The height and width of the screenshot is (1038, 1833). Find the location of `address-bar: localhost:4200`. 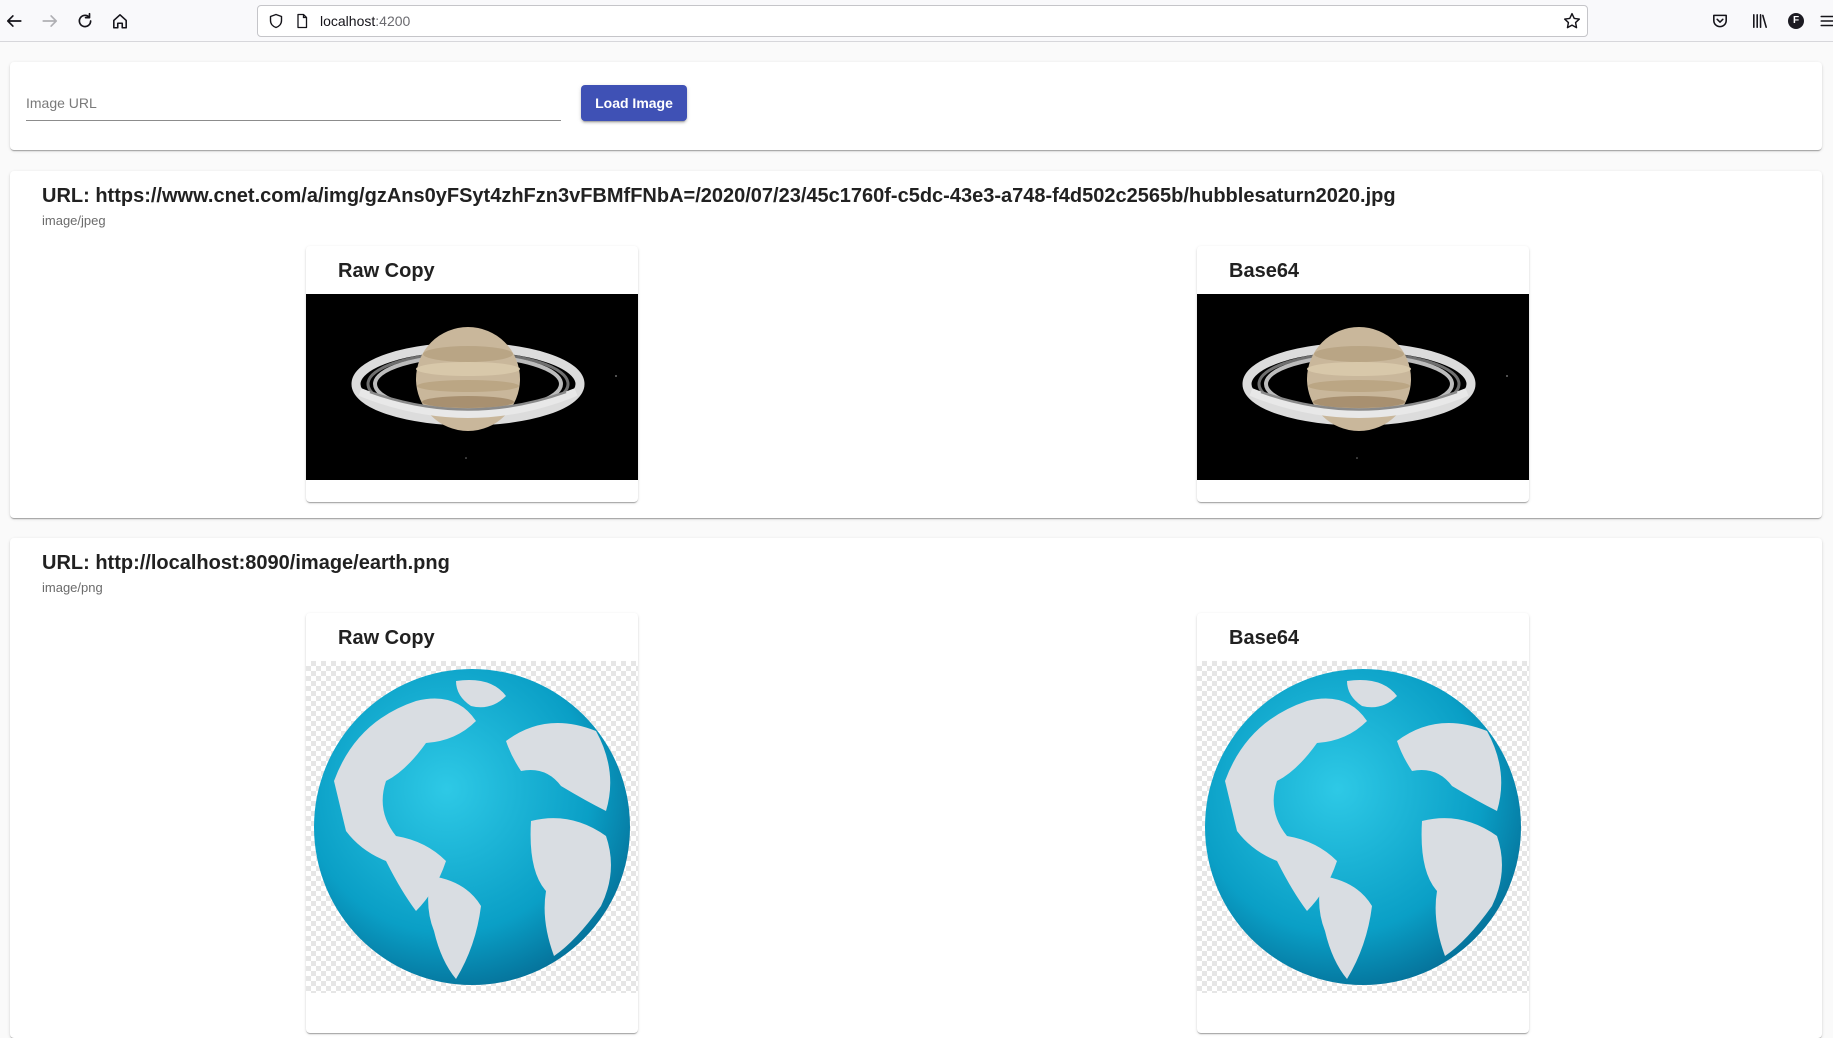

address-bar: localhost:4200 is located at coordinates (922, 21).